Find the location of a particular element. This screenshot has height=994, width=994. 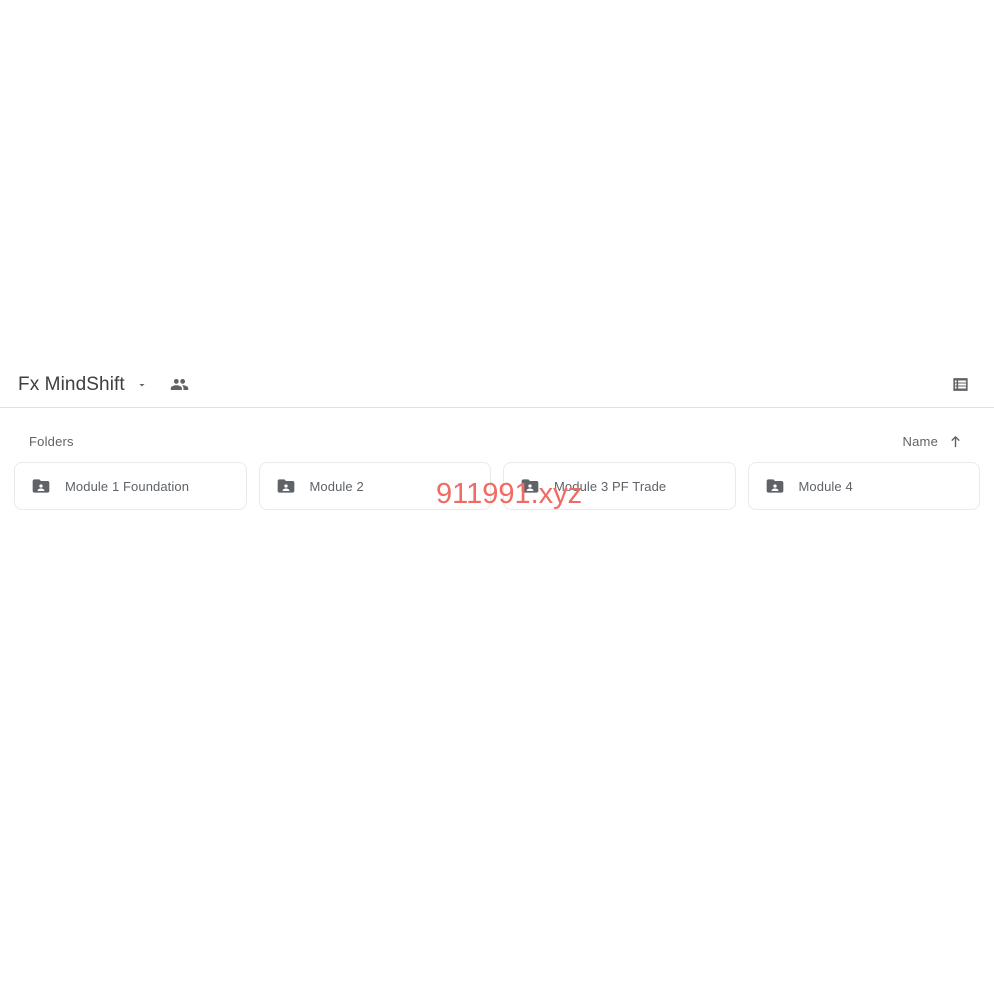

page-title: Fx MindShift is located at coordinates (71, 384).